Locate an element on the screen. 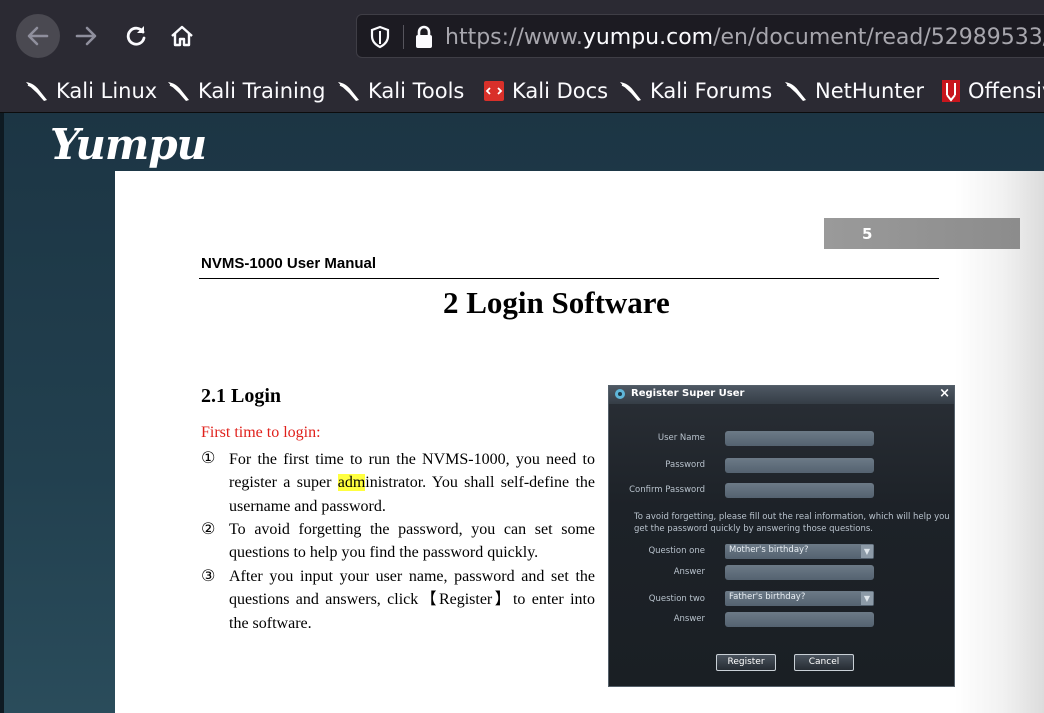 The image size is (1044, 713). header-rule is located at coordinates (569, 278).